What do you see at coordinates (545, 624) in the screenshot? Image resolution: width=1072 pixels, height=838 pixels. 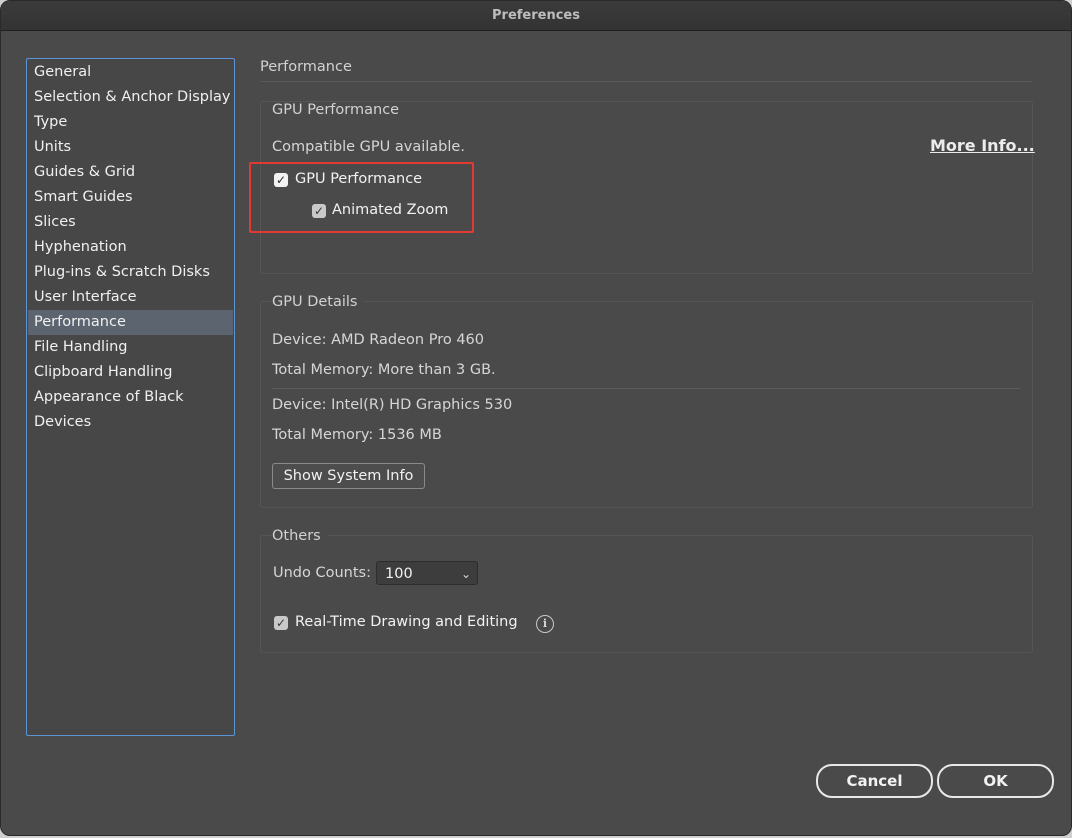 I see `info-icon: i` at bounding box center [545, 624].